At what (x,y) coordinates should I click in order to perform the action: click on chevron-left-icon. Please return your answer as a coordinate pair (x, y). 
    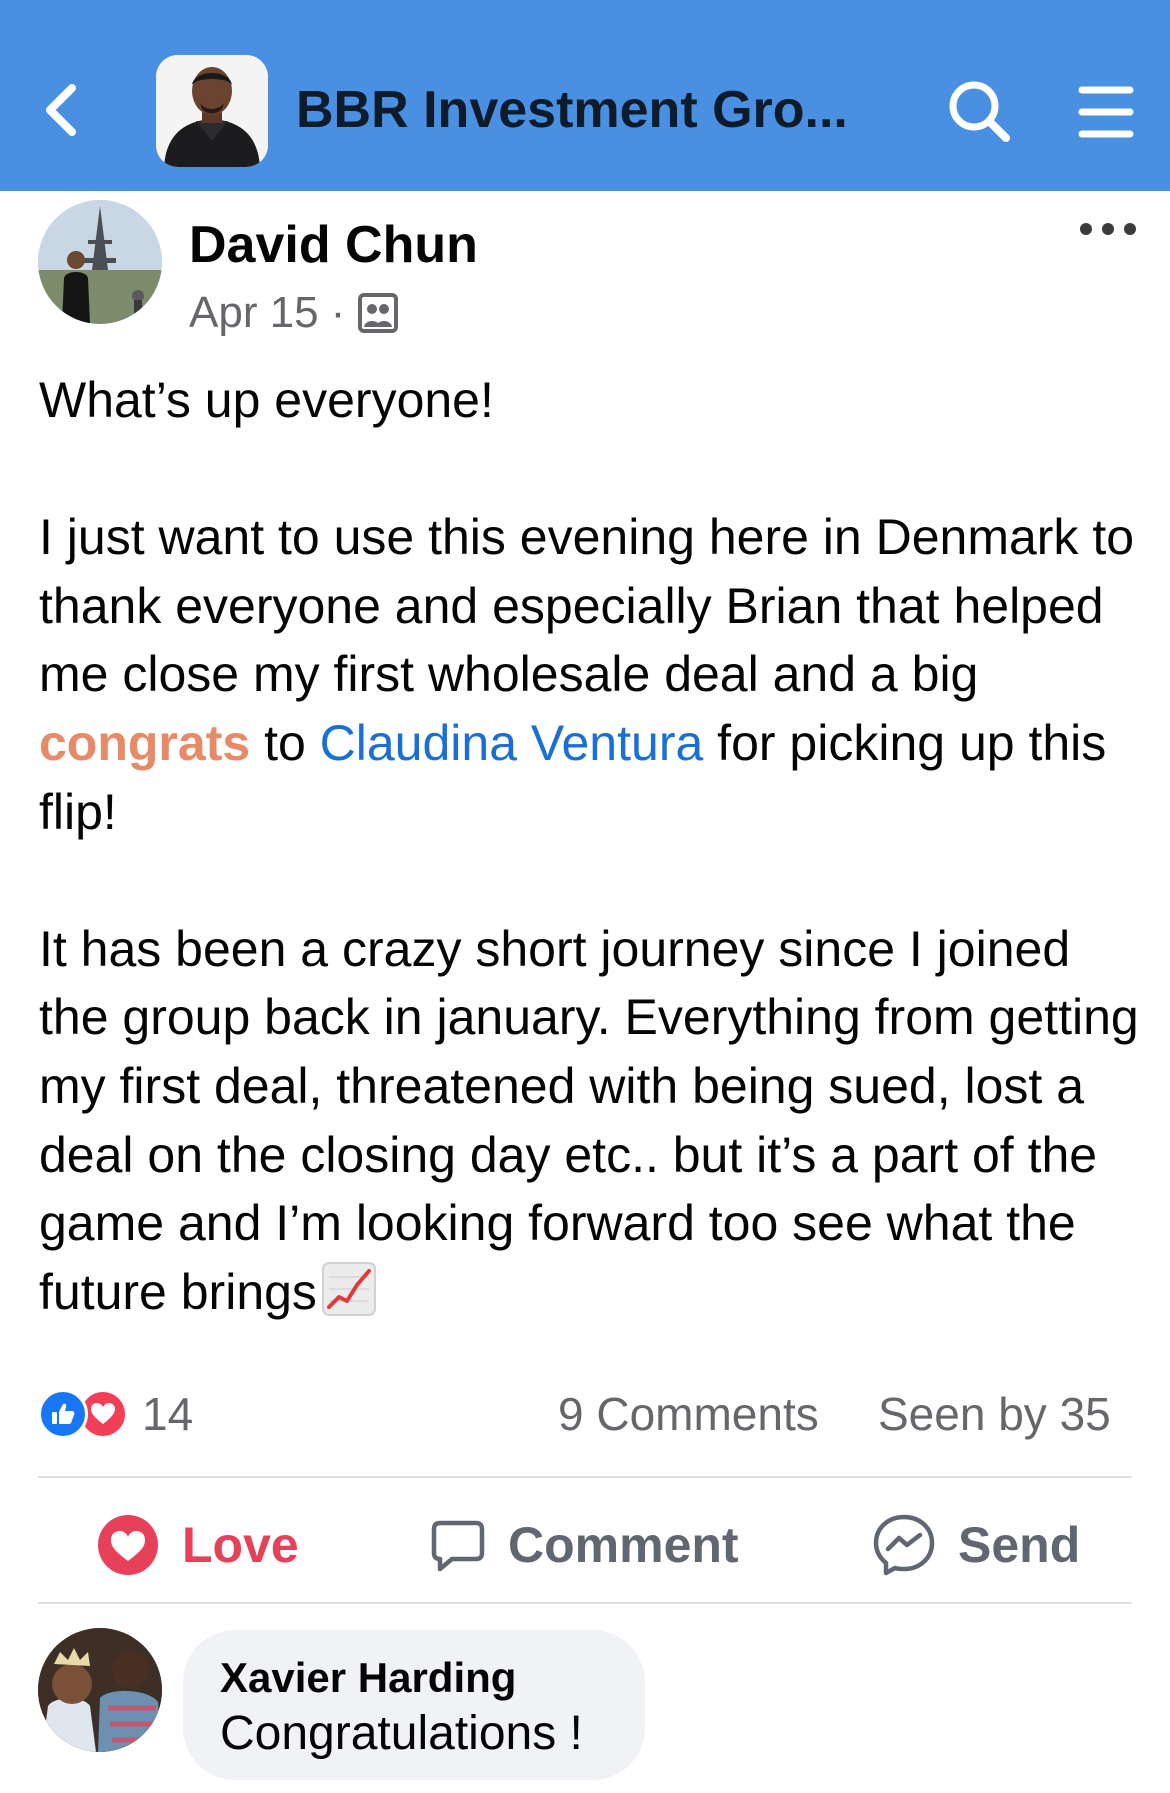
    Looking at the image, I should click on (61, 110).